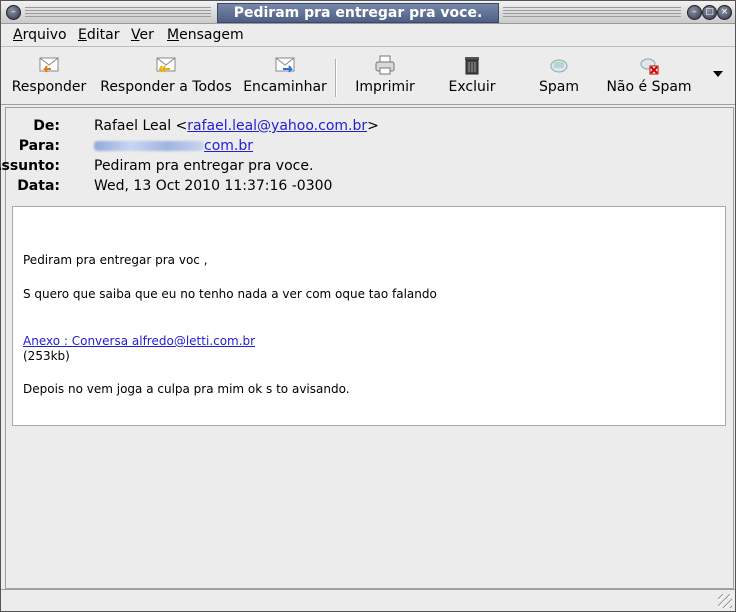 The width and height of the screenshot is (736, 612). I want to click on toolbar-separator, so click(336, 78).